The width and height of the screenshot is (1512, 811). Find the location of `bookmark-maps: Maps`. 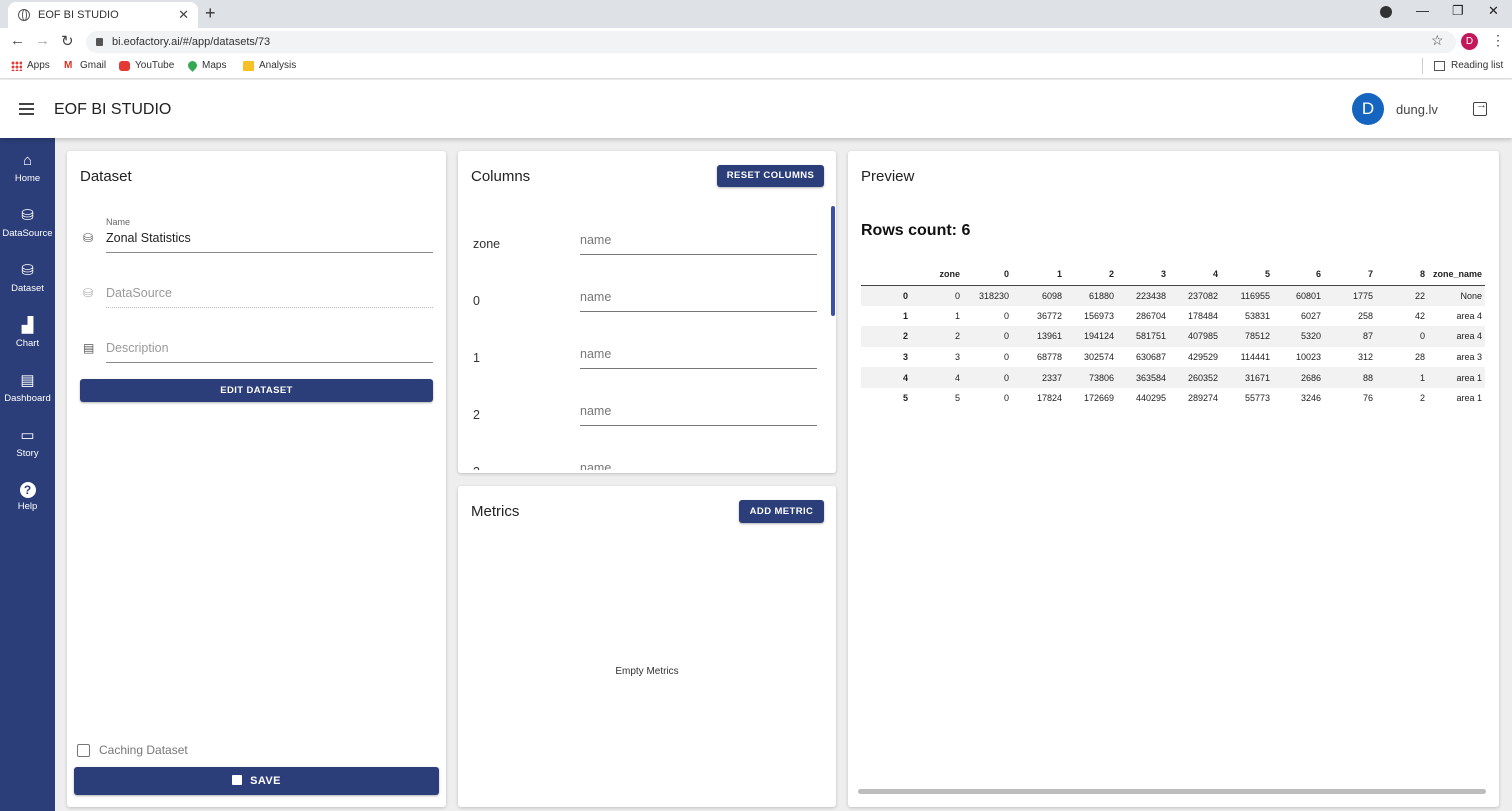

bookmark-maps: Maps is located at coordinates (206, 65).